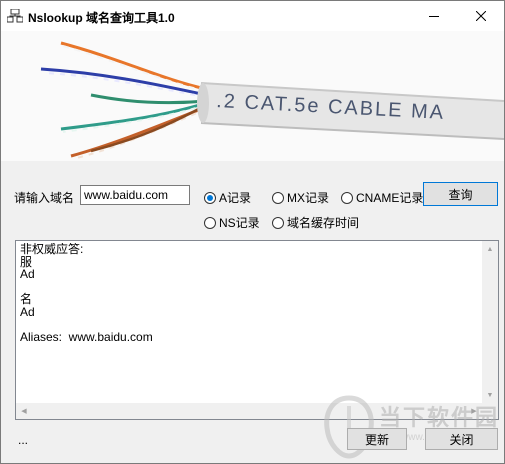  Describe the element at coordinates (308, 198) in the screenshot. I see `radio-label: MX记录` at that location.